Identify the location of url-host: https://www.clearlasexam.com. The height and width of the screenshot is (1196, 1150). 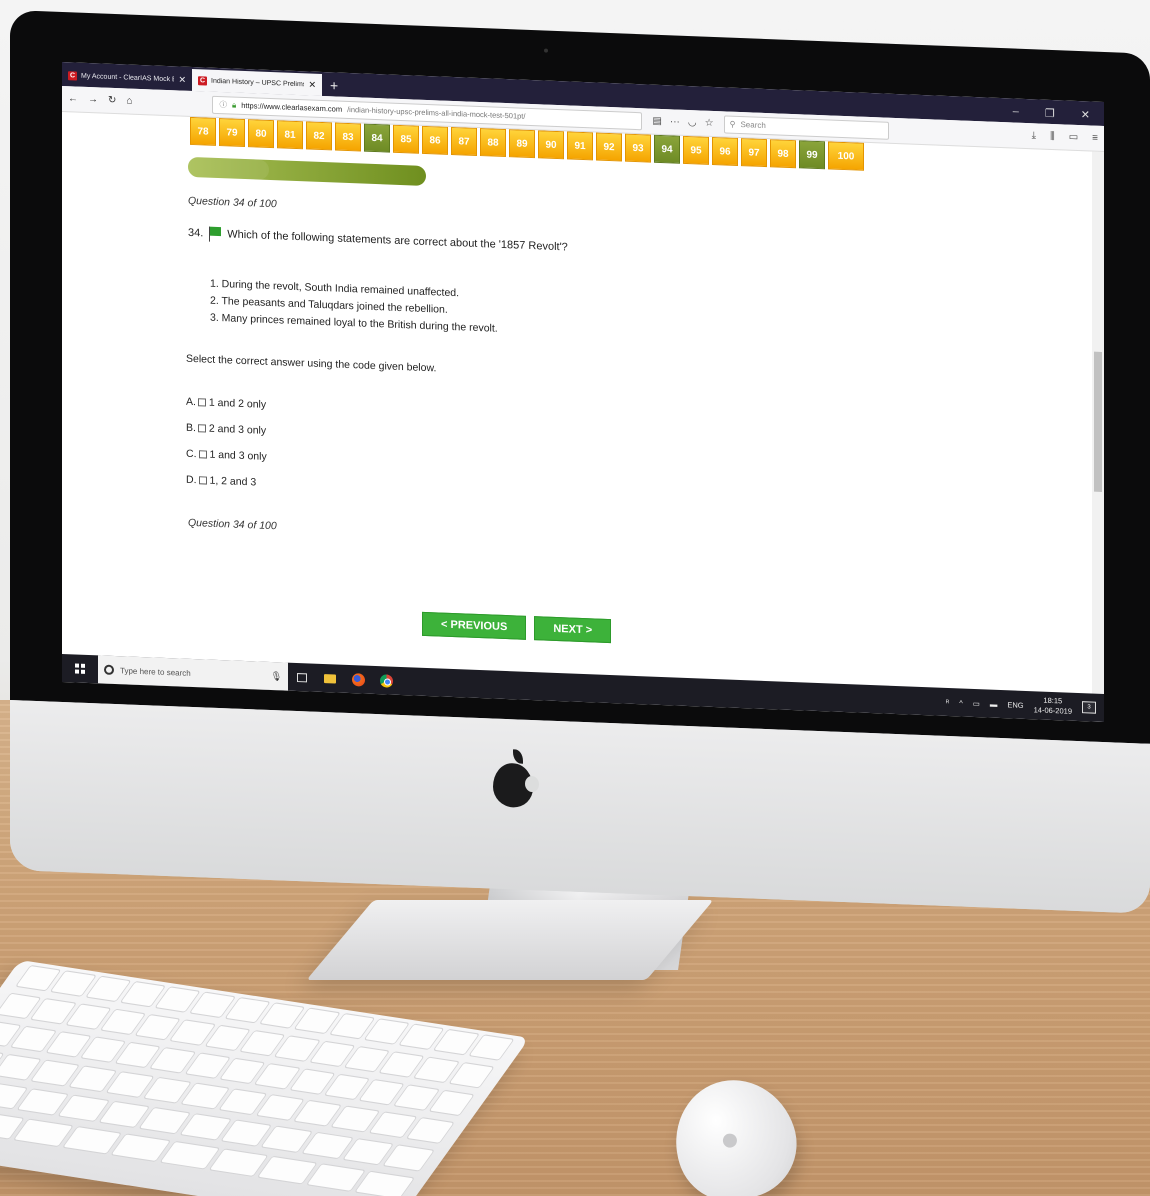
(292, 107).